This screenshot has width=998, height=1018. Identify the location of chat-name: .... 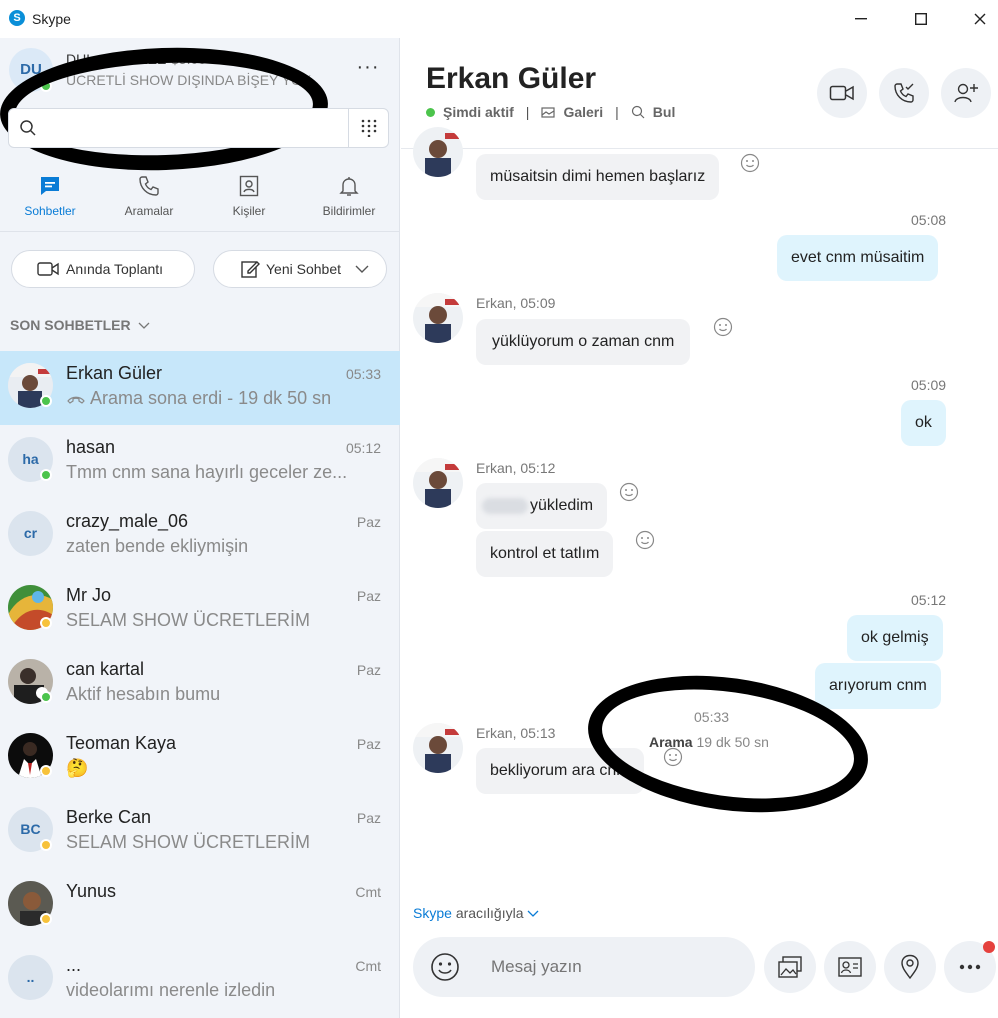
(74, 965).